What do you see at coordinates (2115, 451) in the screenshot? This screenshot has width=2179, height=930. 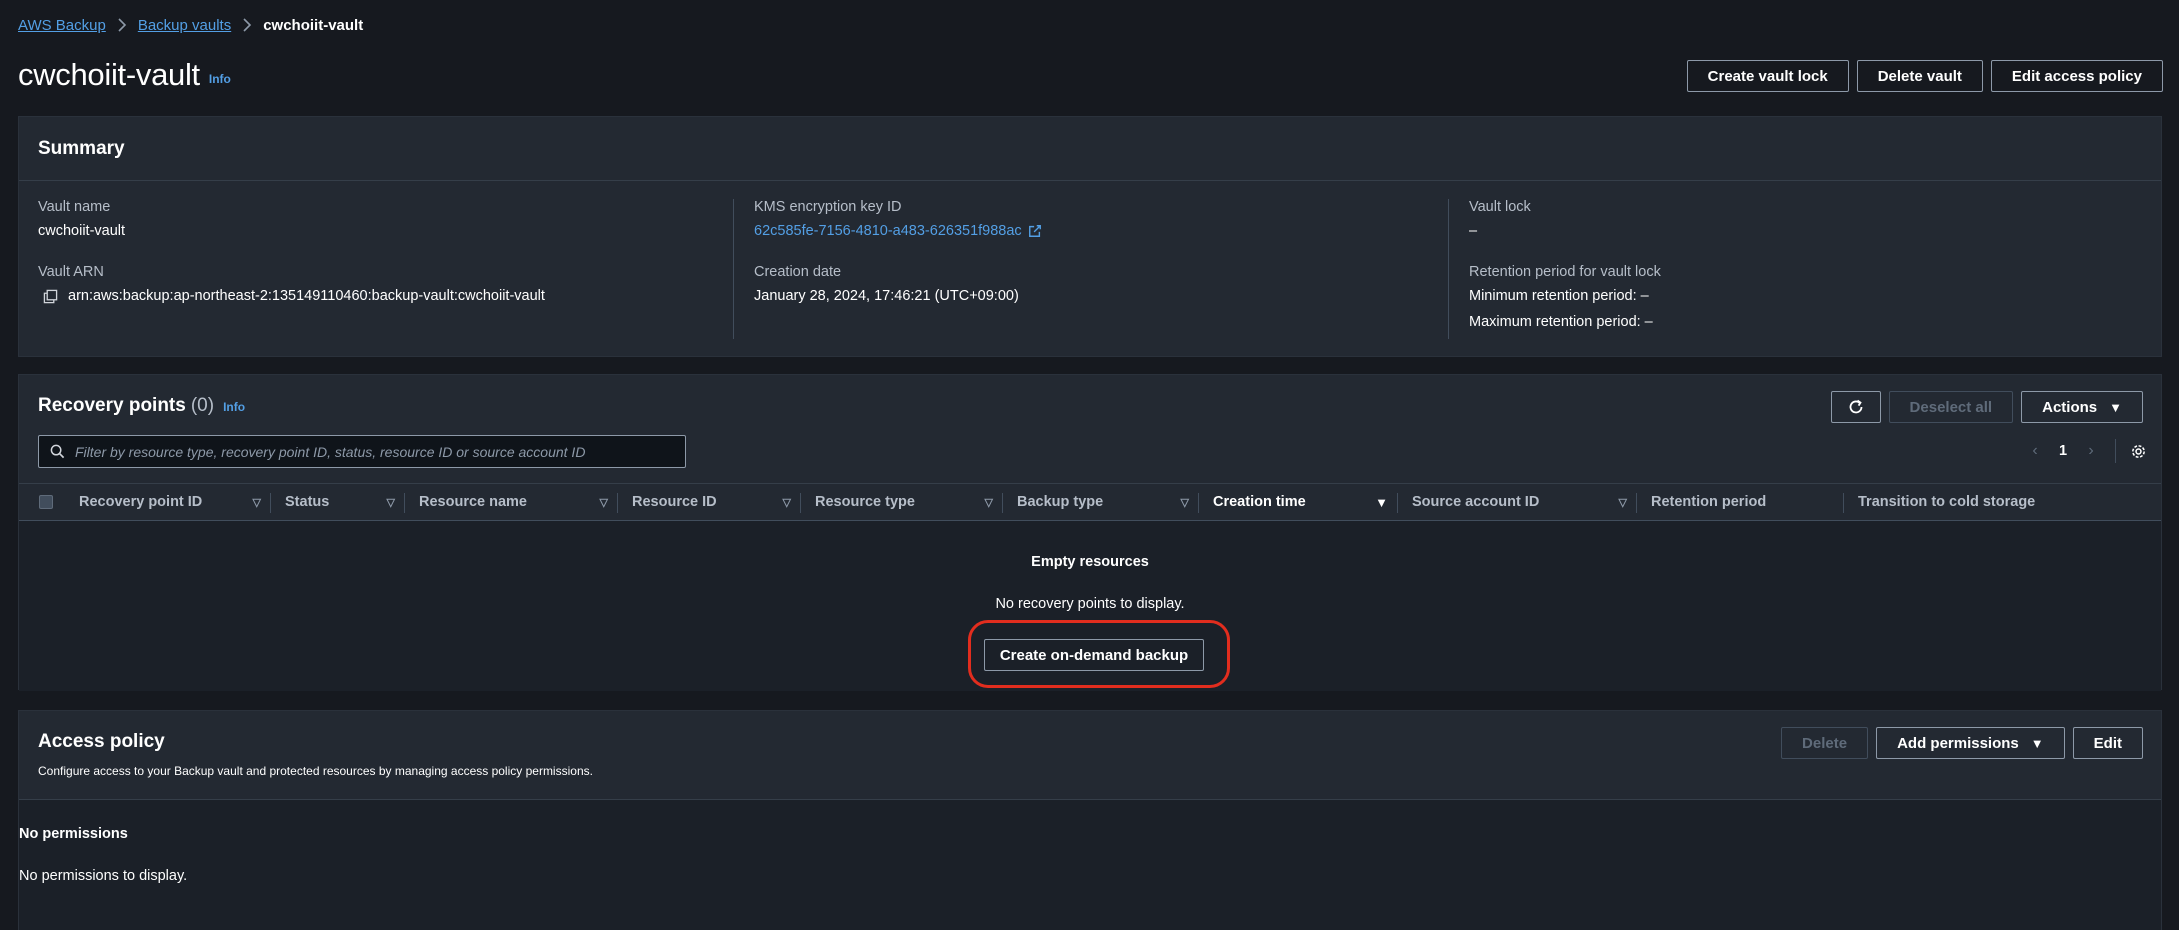 I see `pagination-divider` at bounding box center [2115, 451].